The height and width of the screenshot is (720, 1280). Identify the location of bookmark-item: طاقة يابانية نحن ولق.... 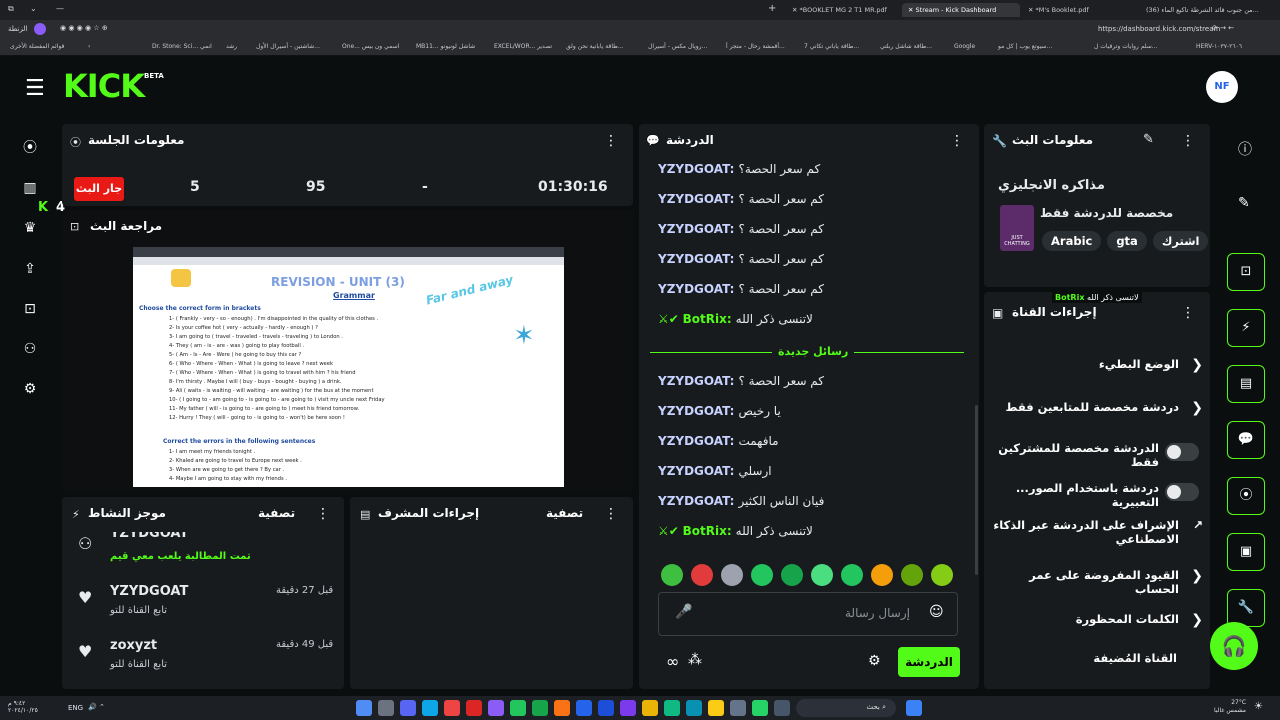
(595, 46).